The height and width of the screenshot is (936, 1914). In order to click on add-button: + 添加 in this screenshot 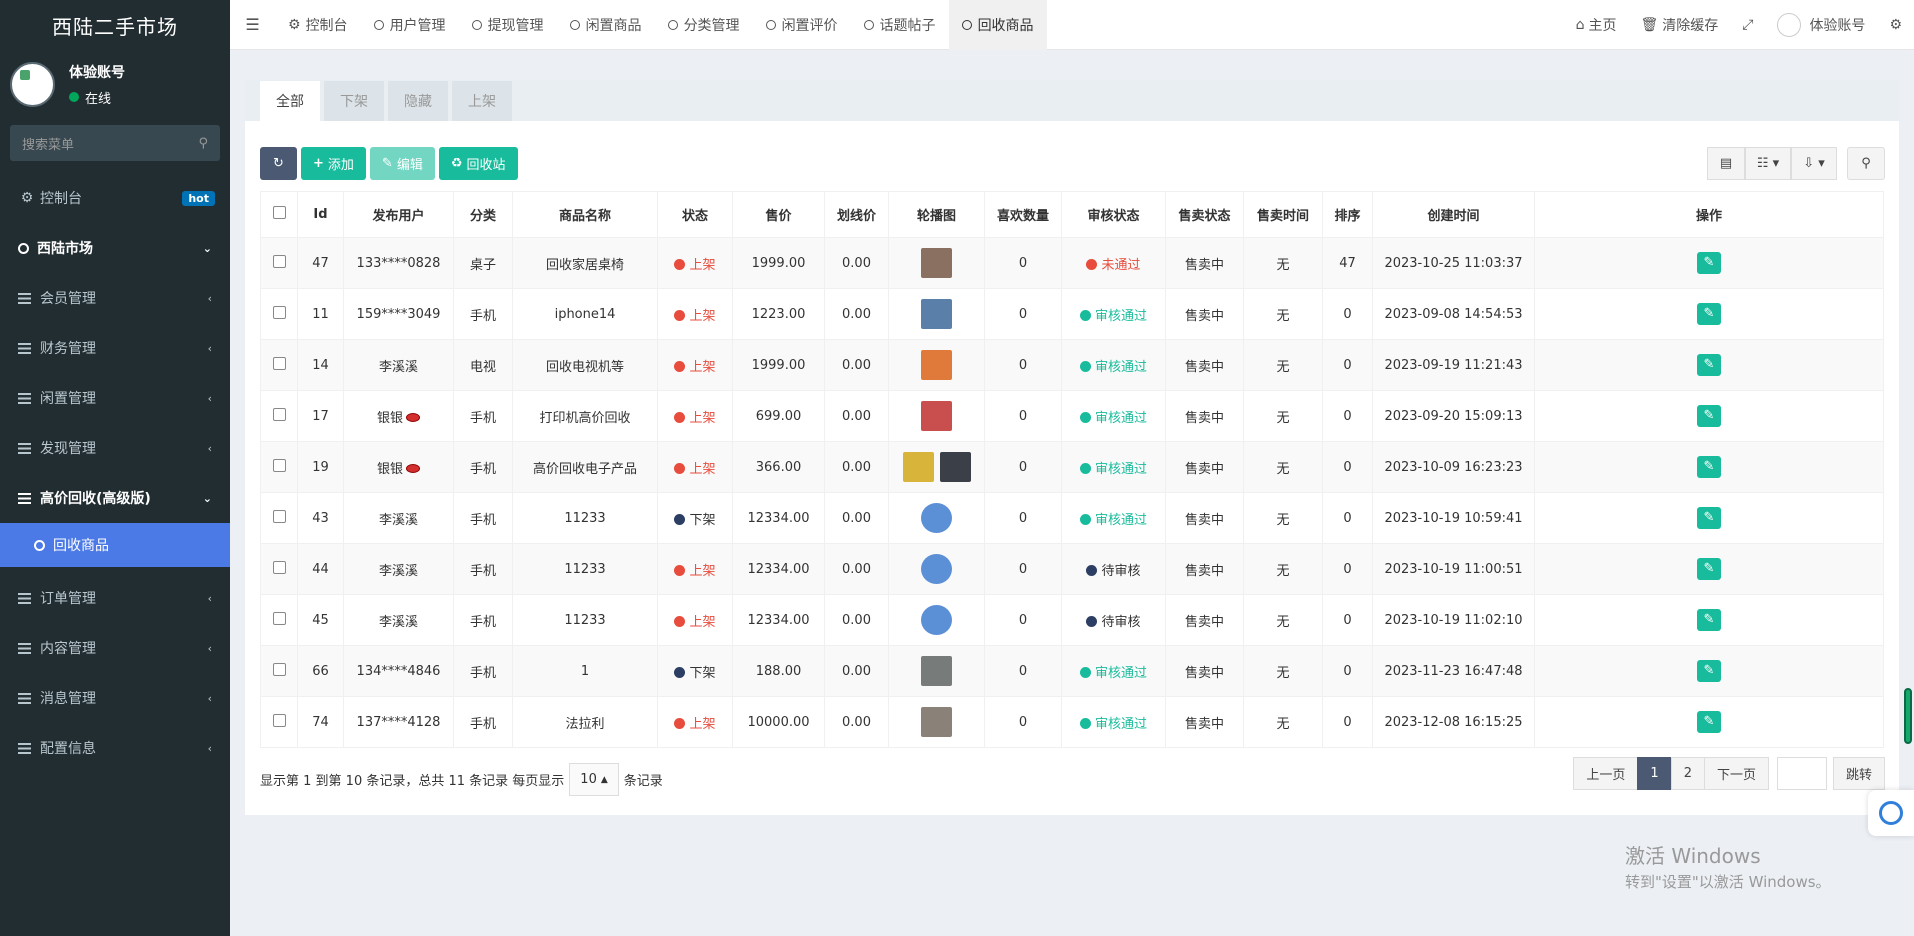, I will do `click(333, 163)`.